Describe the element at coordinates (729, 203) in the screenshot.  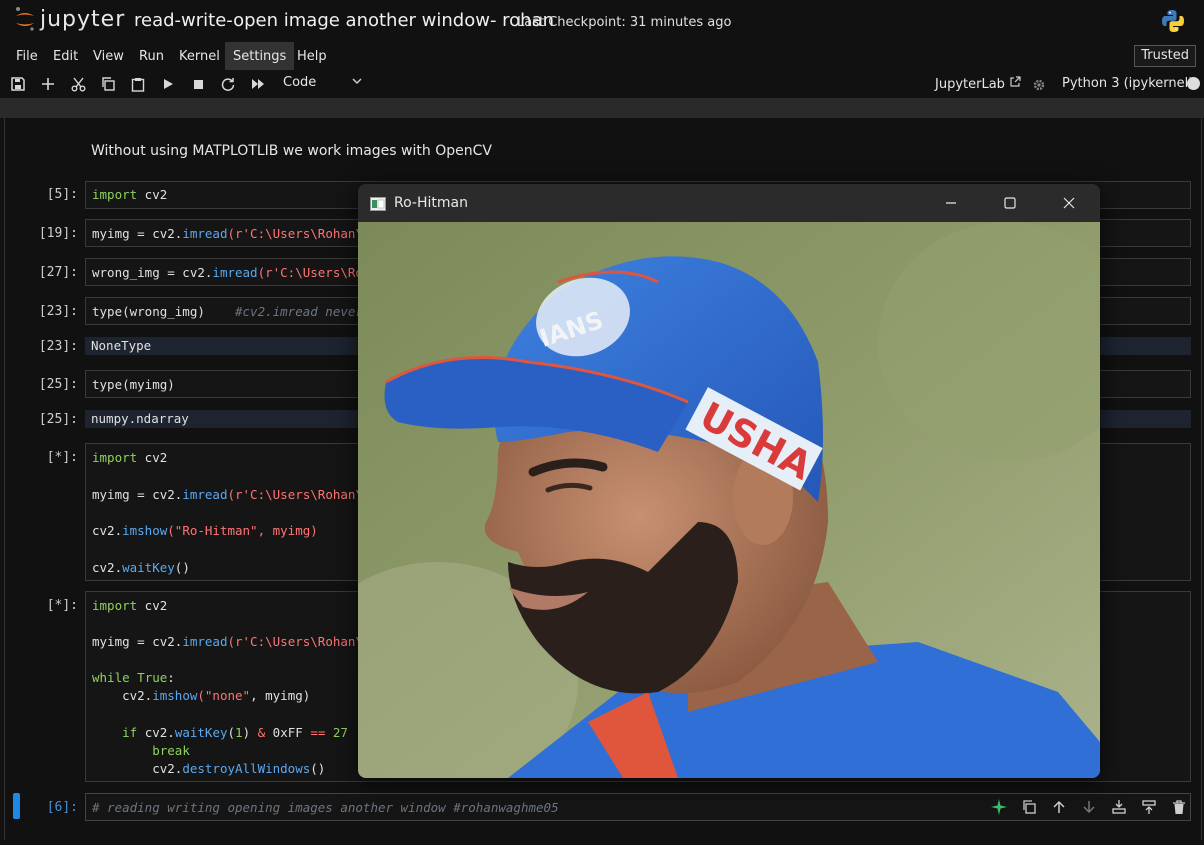
I see `window-titlebar: Ro-Hitman` at that location.